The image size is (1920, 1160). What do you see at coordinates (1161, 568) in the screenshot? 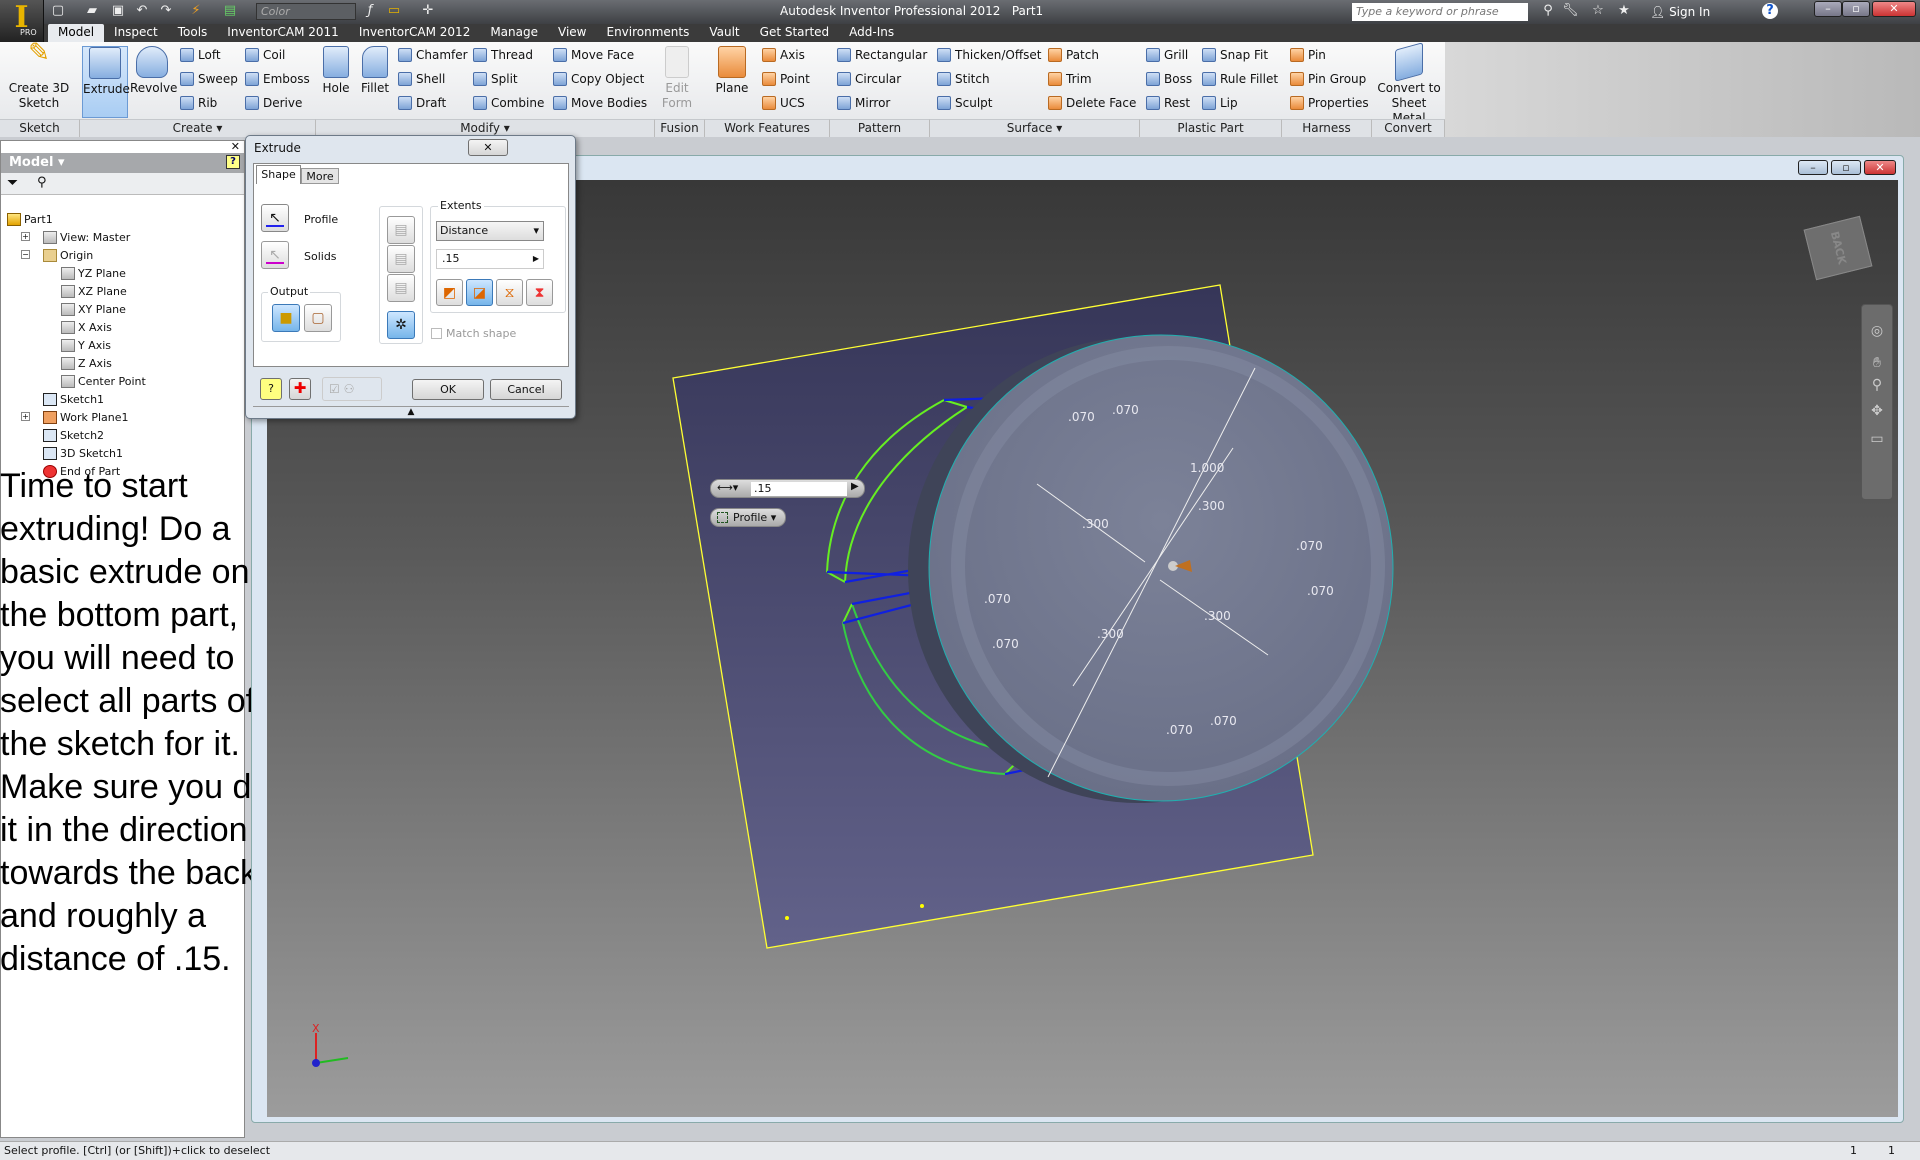
I see `disc-face` at bounding box center [1161, 568].